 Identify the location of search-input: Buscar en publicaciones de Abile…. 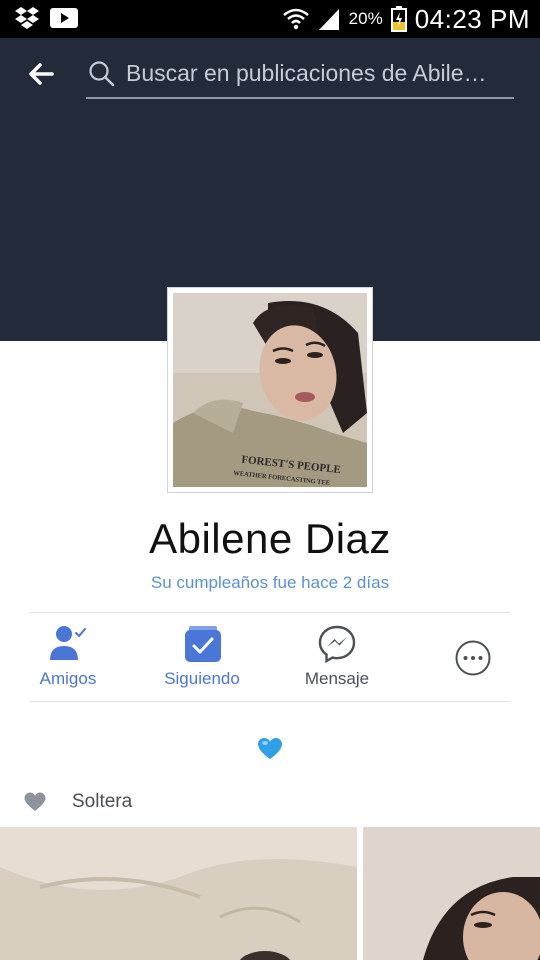
(300, 74).